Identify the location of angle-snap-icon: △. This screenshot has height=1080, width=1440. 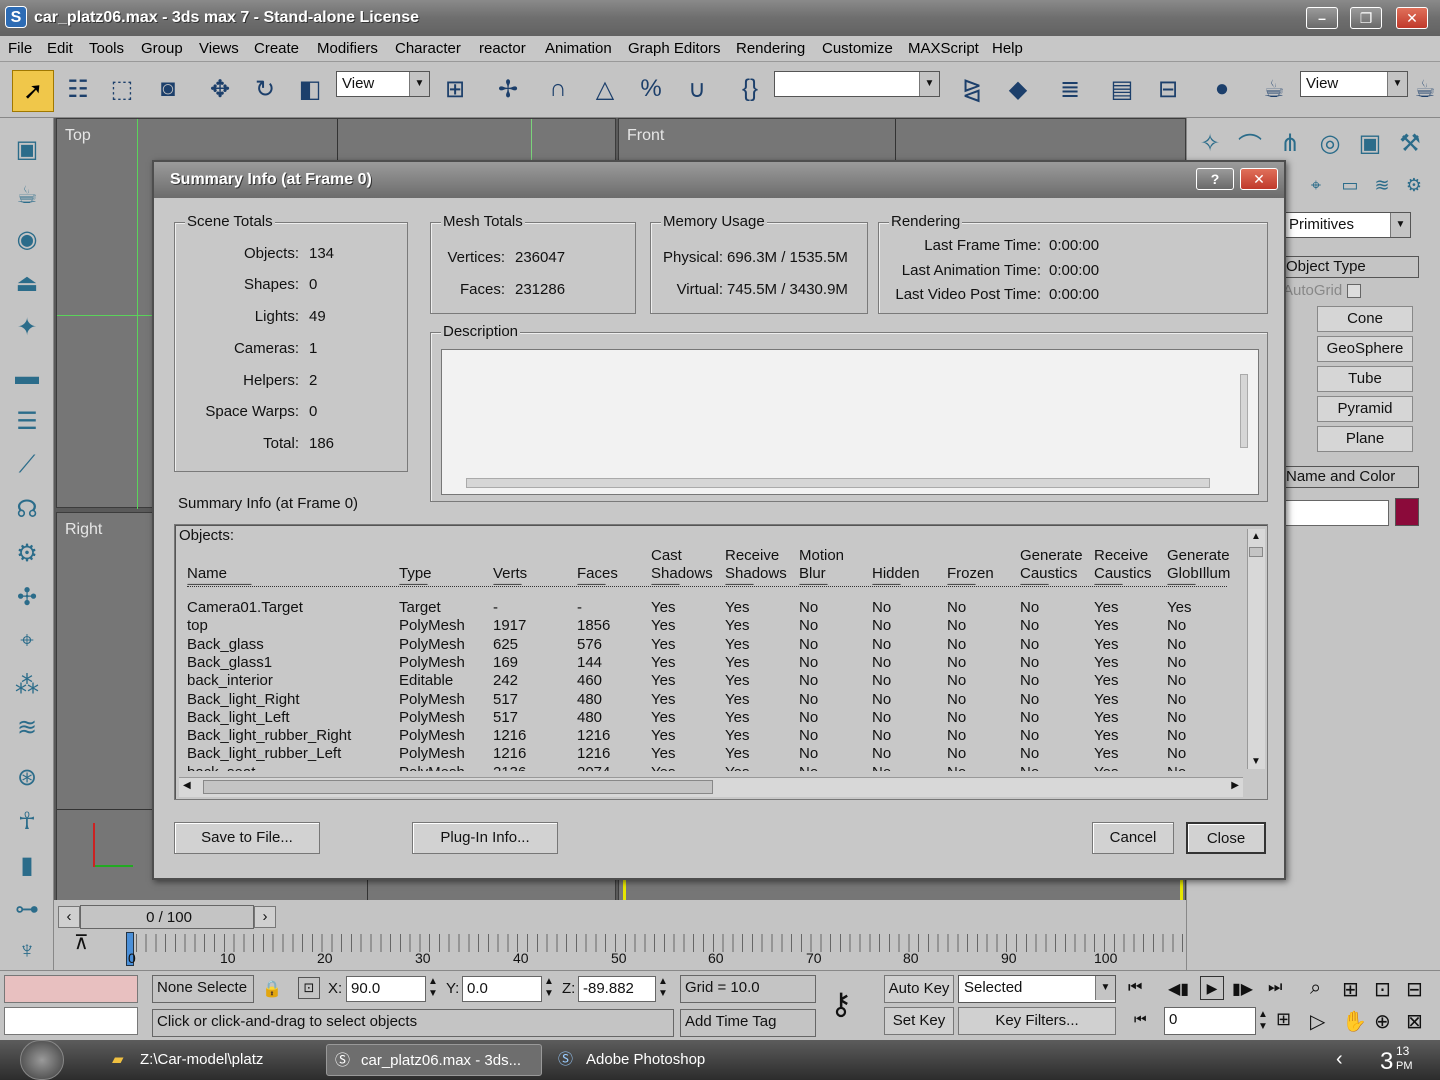
(605, 89).